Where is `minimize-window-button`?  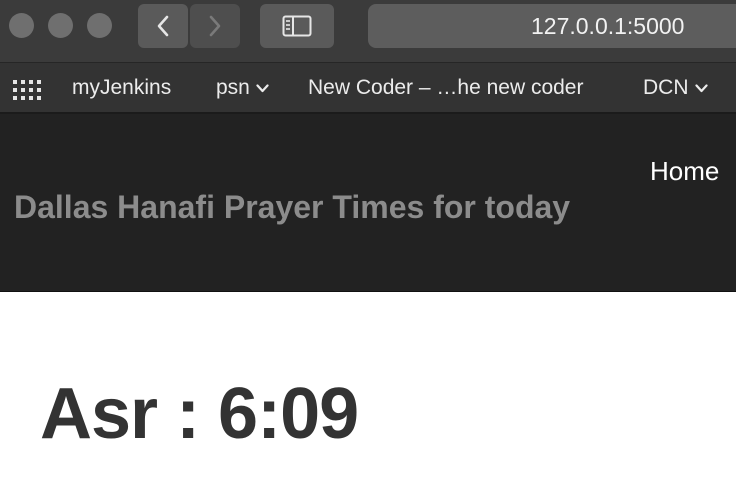
minimize-window-button is located at coordinates (60, 25).